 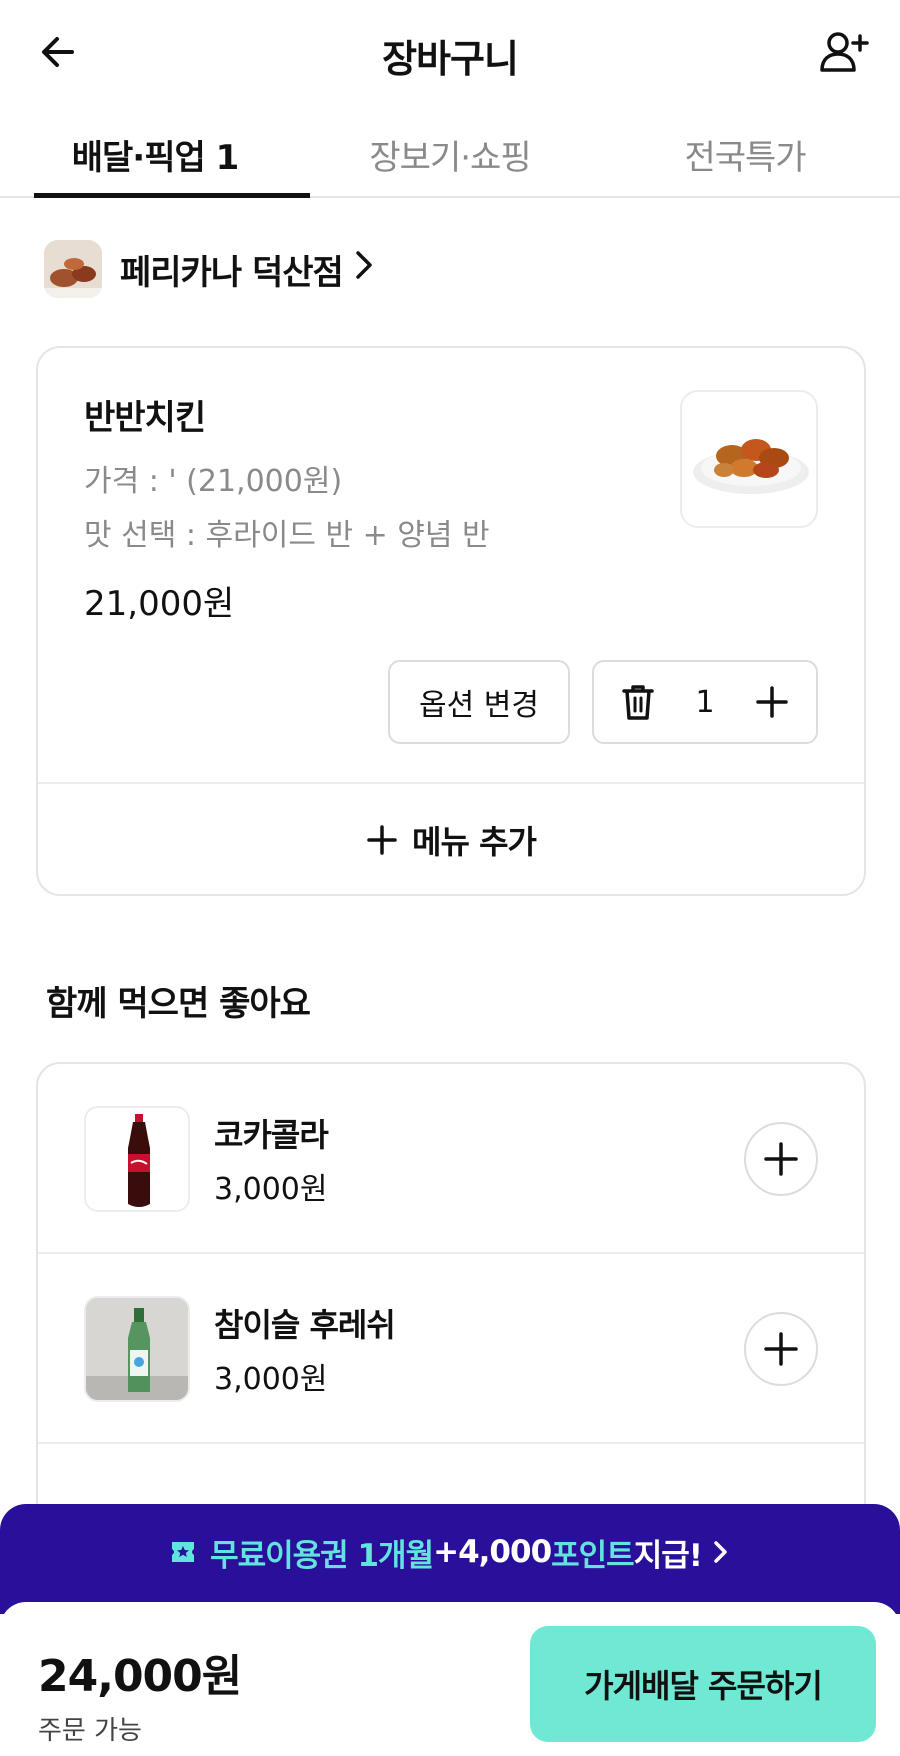 I want to click on checkout-bar: 24,000원 주문 가능 가게배달 주문하기, so click(x=450, y=1679).